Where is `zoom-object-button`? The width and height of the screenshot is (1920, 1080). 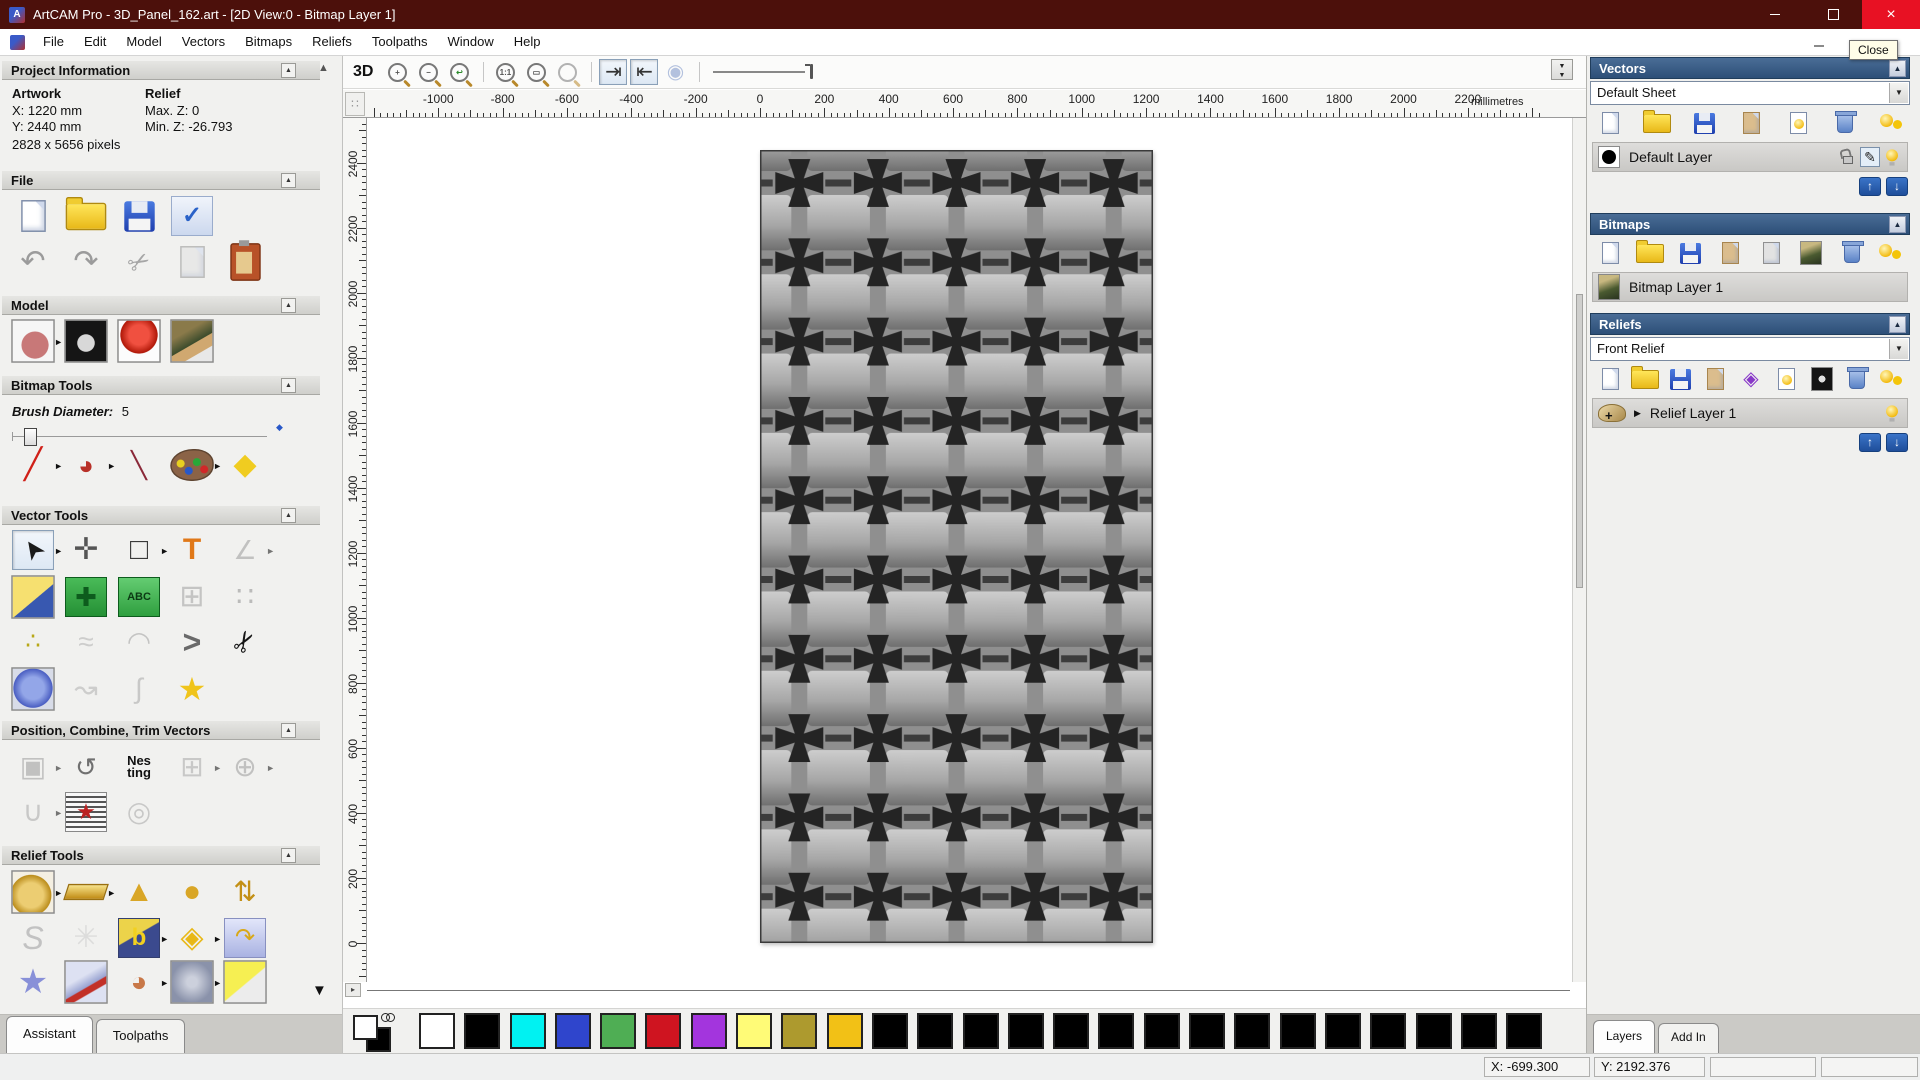
zoom-object-button is located at coordinates (567, 72).